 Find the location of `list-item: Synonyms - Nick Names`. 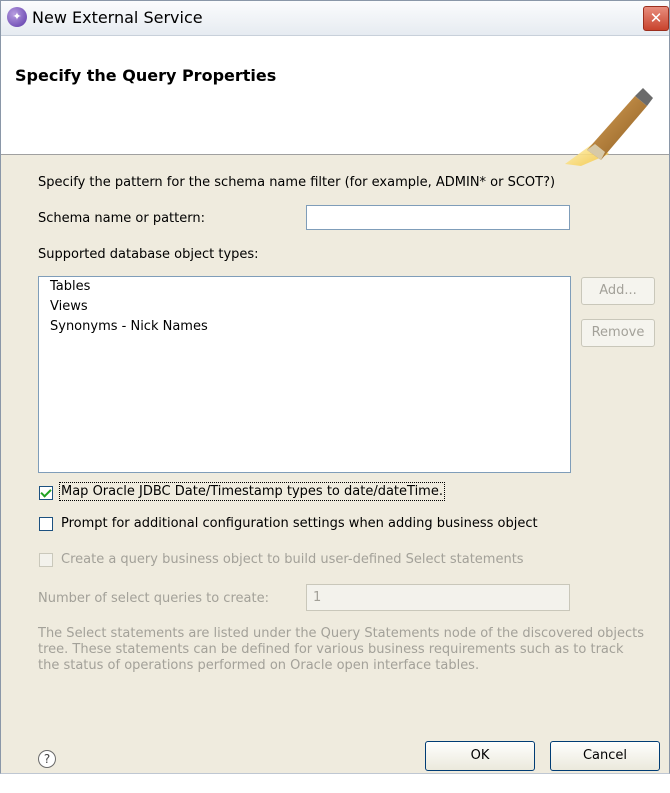

list-item: Synonyms - Nick Names is located at coordinates (129, 326).